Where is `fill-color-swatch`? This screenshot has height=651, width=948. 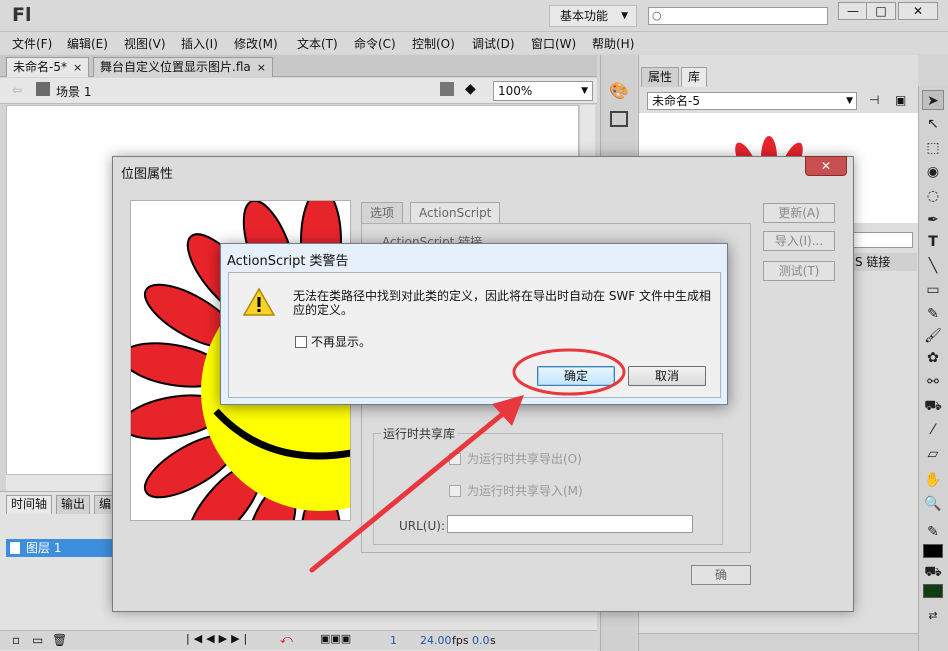
fill-color-swatch is located at coordinates (933, 591).